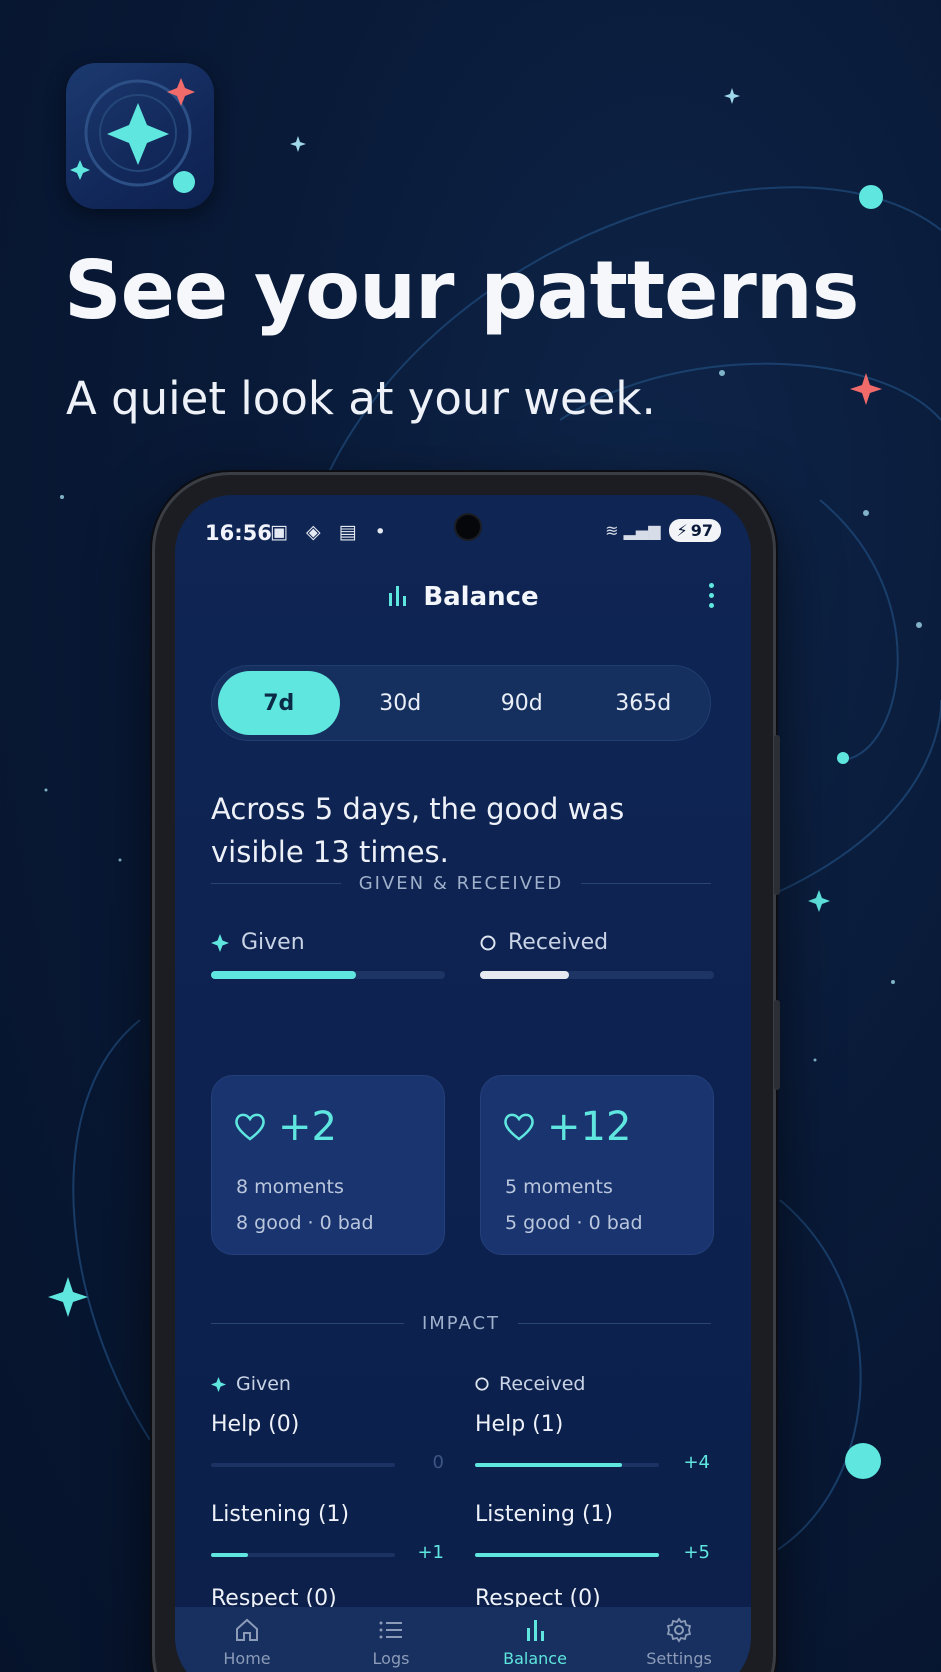 This screenshot has width=941, height=1672. I want to click on range-selector: 7d 30d 90d 365d, so click(461, 703).